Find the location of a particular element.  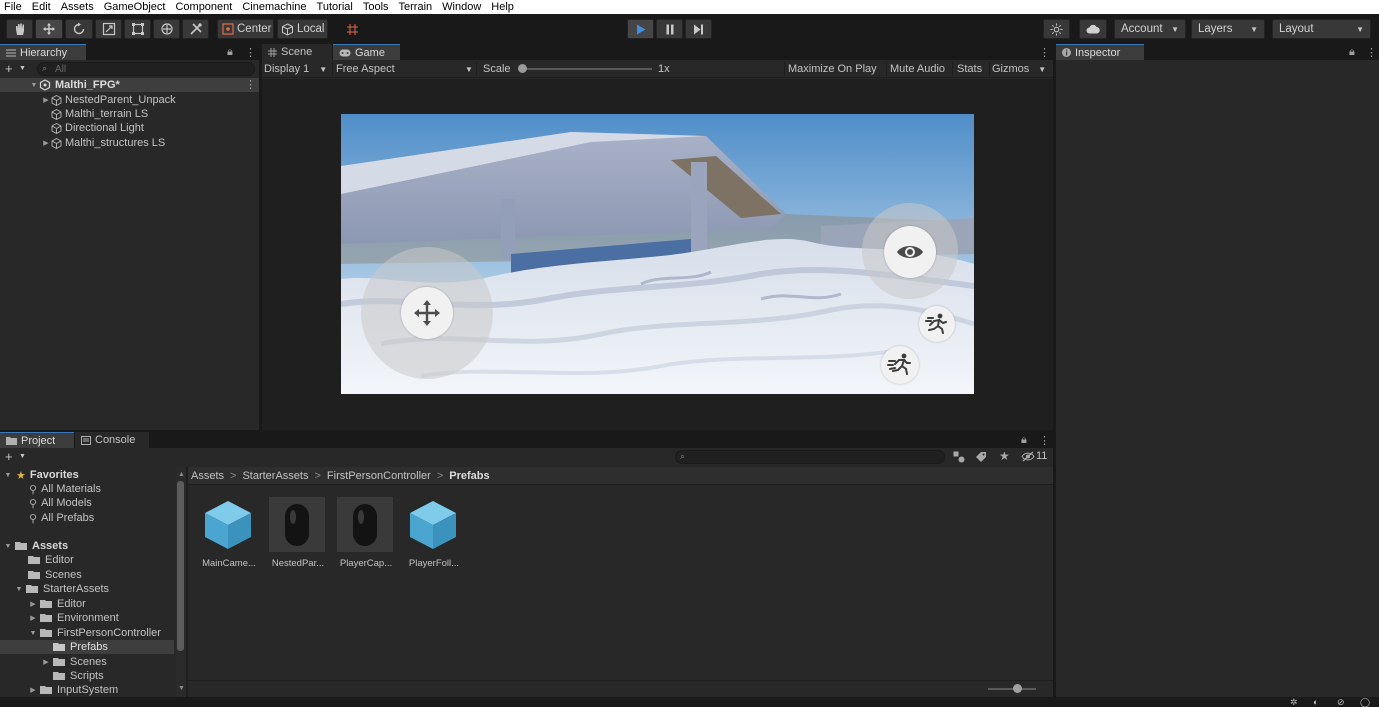

scale-tool-button is located at coordinates (108, 29).